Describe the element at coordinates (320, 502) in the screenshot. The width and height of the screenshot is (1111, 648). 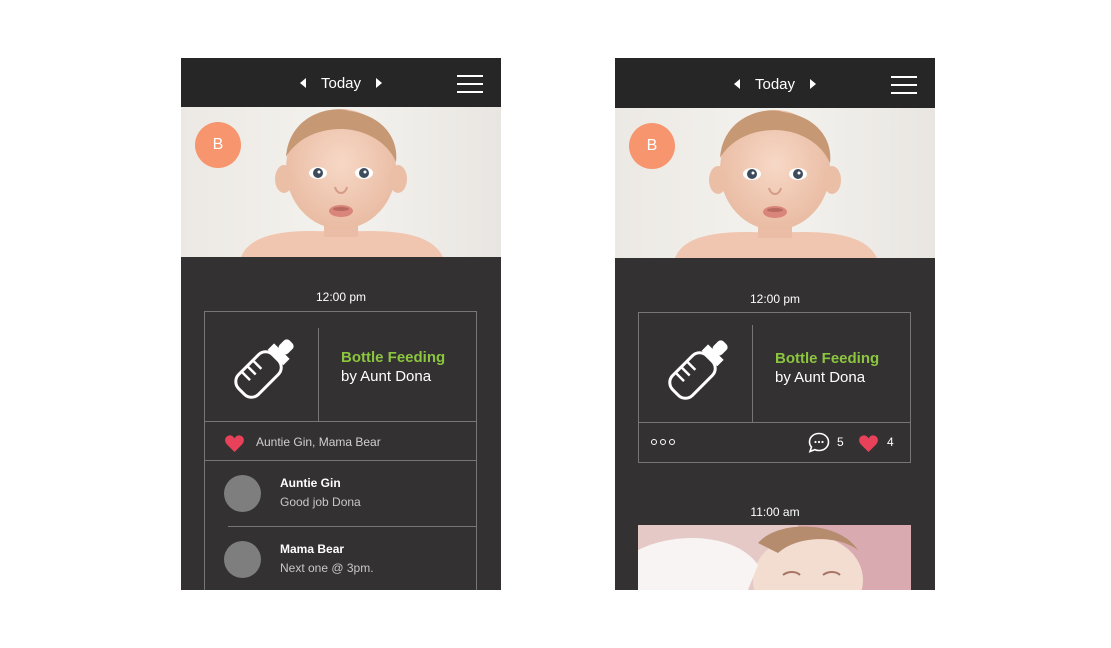
I see `comment-text: Good job Dona` at that location.